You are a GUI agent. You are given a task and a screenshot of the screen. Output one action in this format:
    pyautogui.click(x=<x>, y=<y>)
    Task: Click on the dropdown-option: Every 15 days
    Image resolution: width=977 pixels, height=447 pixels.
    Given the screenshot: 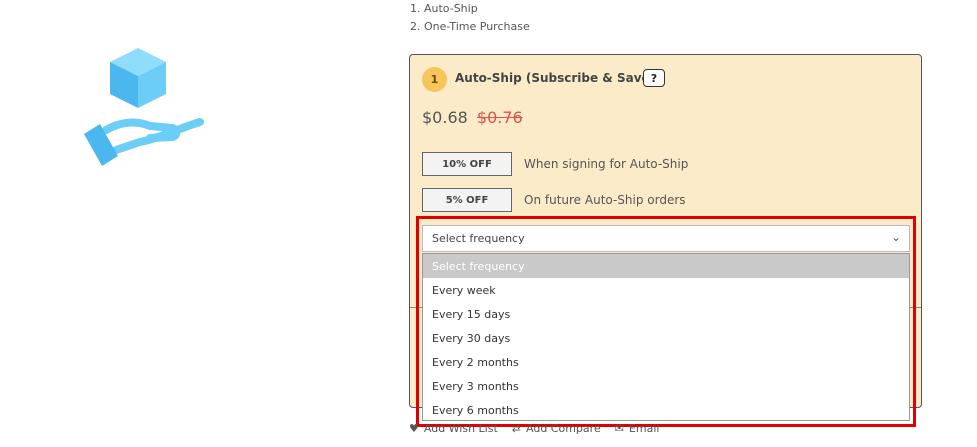 What is the action you would take?
    pyautogui.click(x=666, y=314)
    